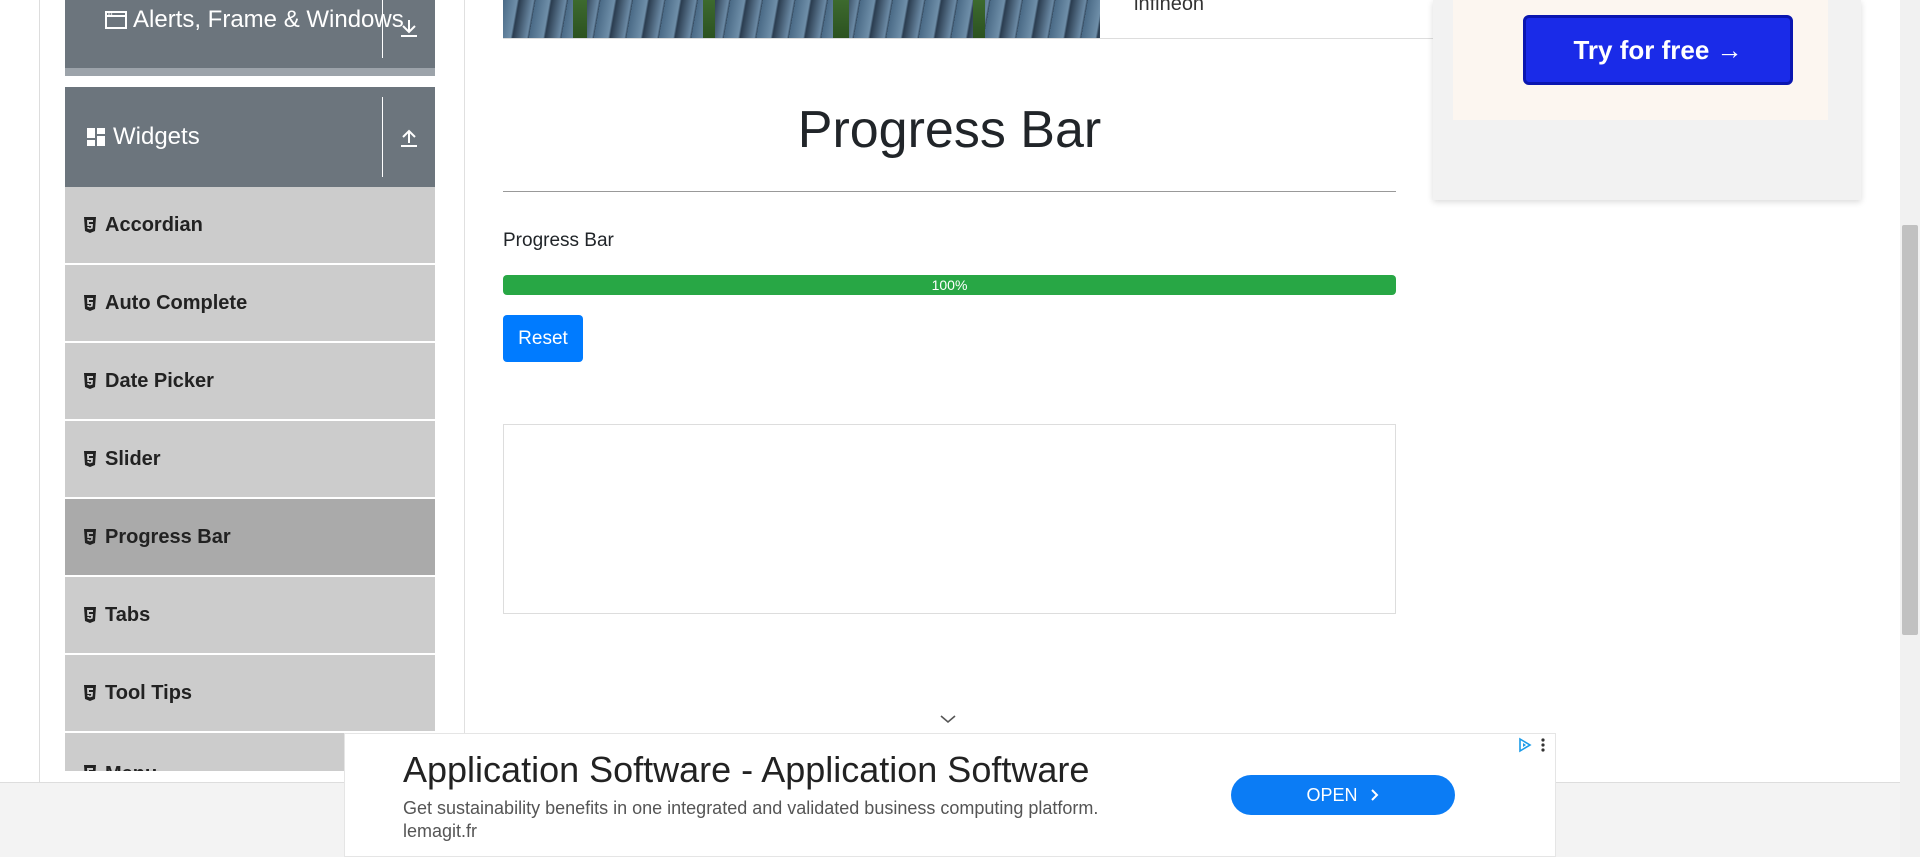  What do you see at coordinates (440, 831) in the screenshot?
I see `ad-domain: lemagit.fr` at bounding box center [440, 831].